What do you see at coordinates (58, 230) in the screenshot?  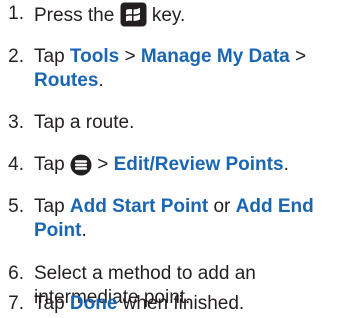 I see `keyword-add-end-point-cont: Point` at bounding box center [58, 230].